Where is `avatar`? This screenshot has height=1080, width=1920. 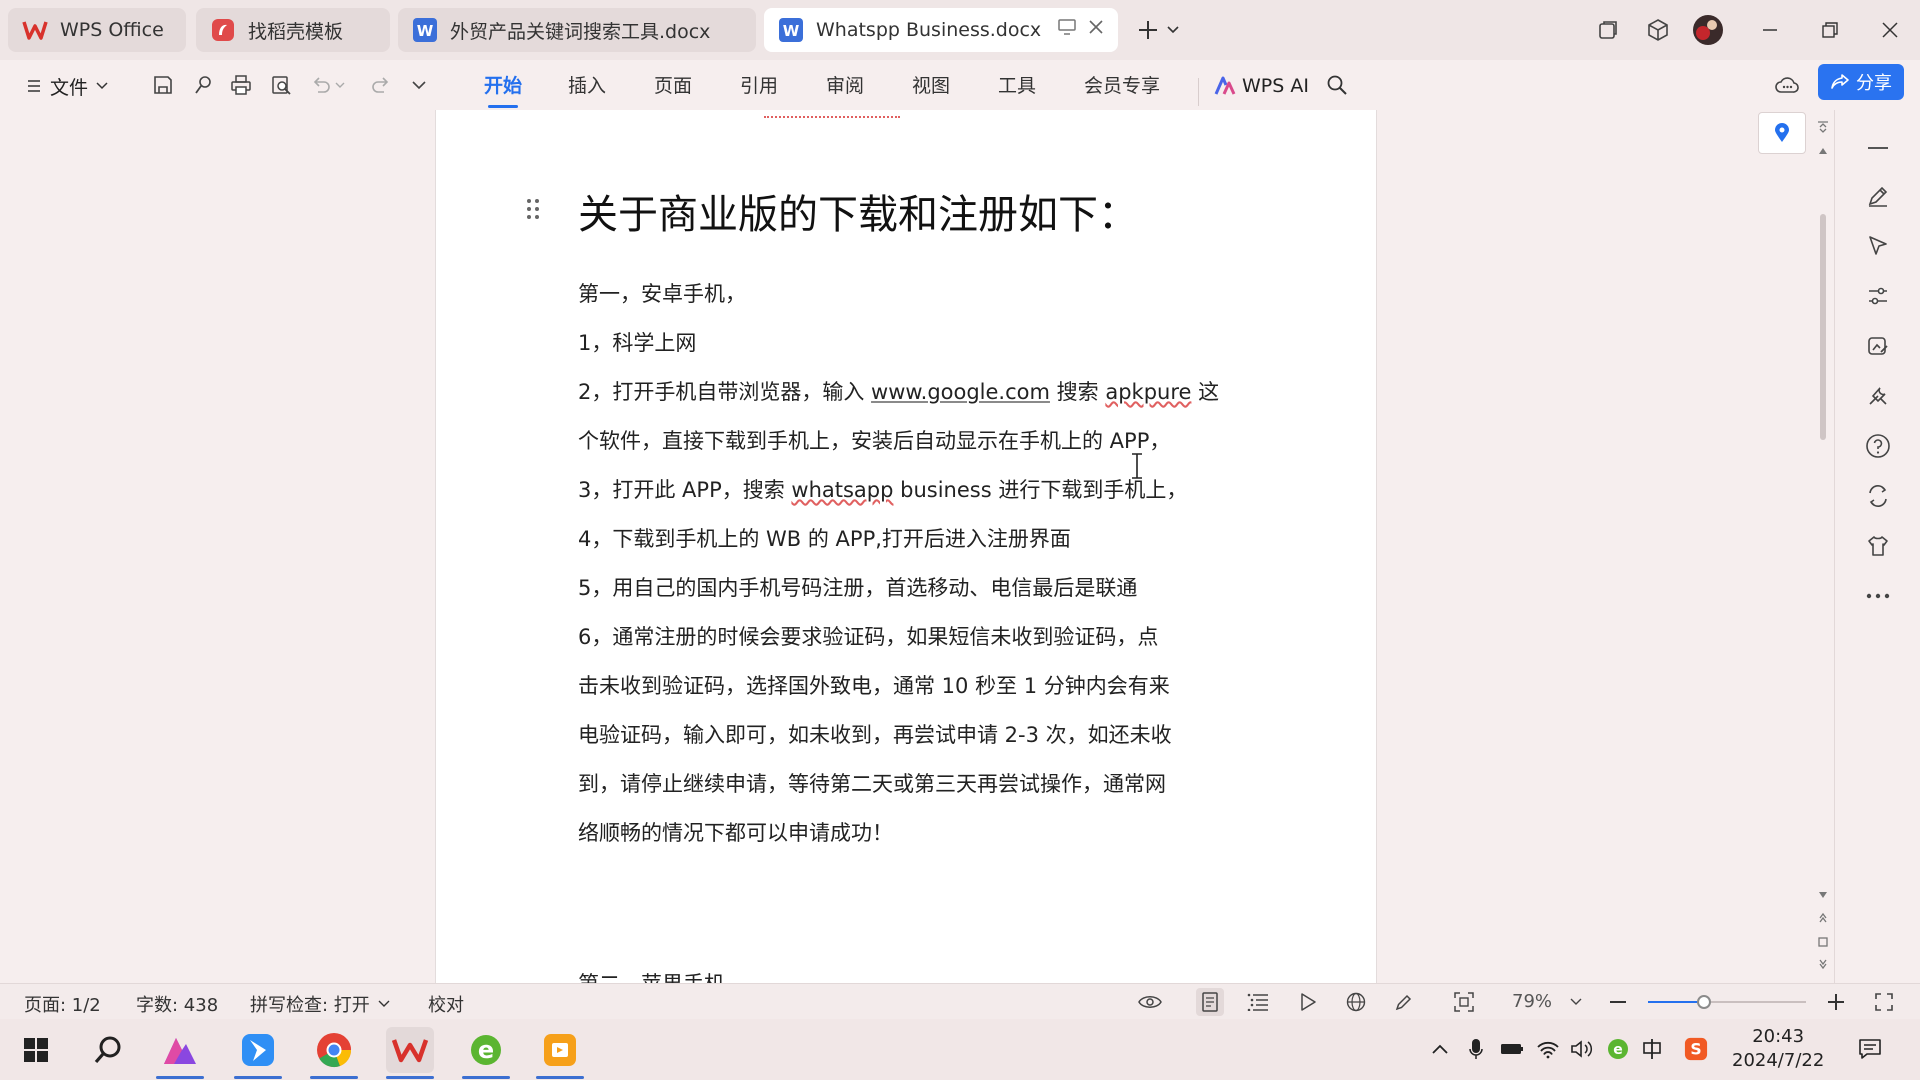 avatar is located at coordinates (1708, 30).